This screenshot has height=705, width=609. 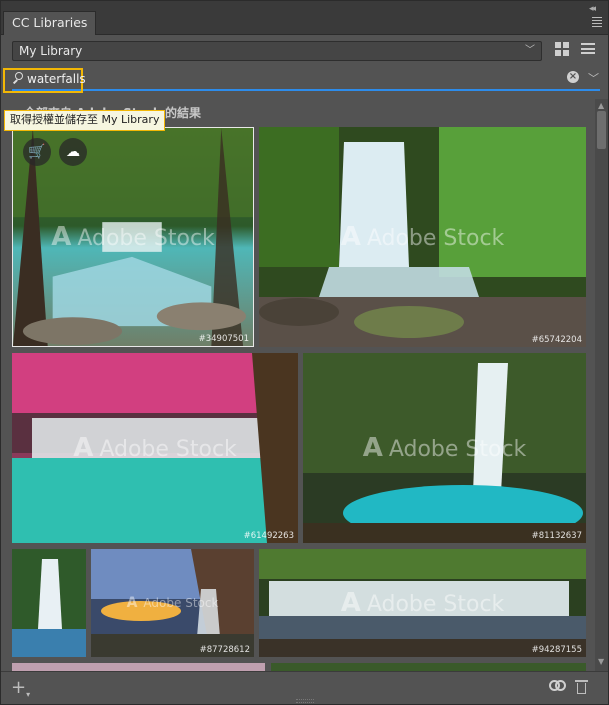 What do you see at coordinates (18, 78) in the screenshot?
I see `search-icon` at bounding box center [18, 78].